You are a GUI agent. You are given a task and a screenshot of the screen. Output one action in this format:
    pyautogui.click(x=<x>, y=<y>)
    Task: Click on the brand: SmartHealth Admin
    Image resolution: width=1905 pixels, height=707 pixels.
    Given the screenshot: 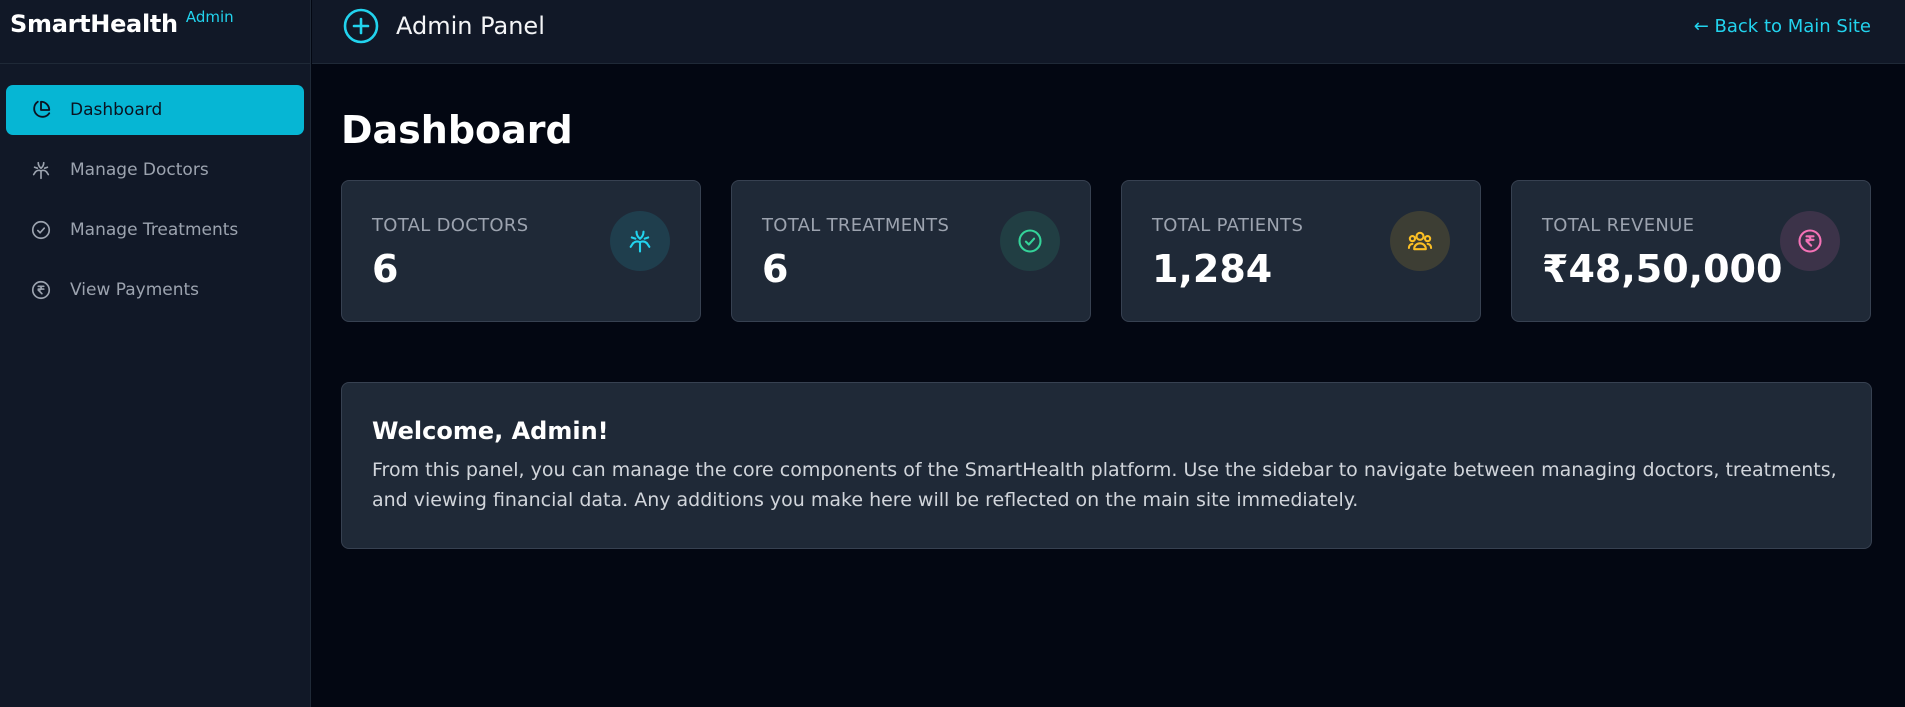 What is the action you would take?
    pyautogui.click(x=155, y=32)
    